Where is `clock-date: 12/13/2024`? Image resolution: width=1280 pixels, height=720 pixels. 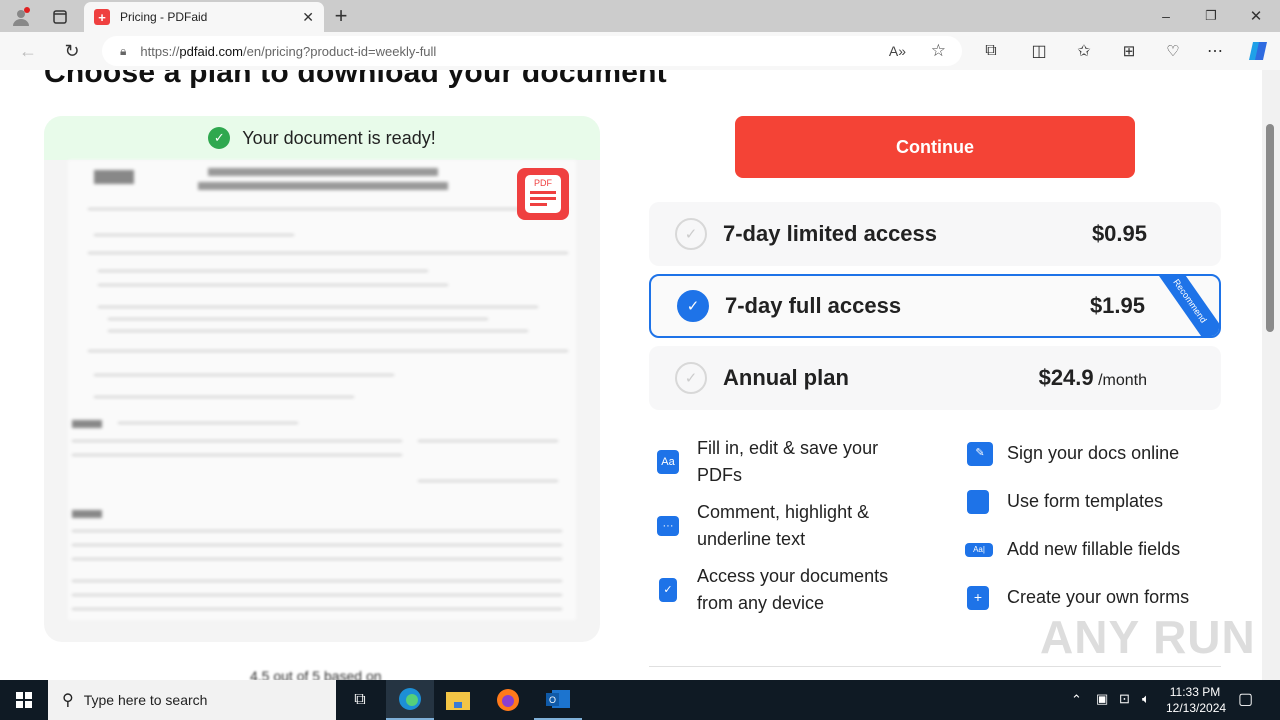
clock-date: 12/13/2024 is located at coordinates (1196, 708).